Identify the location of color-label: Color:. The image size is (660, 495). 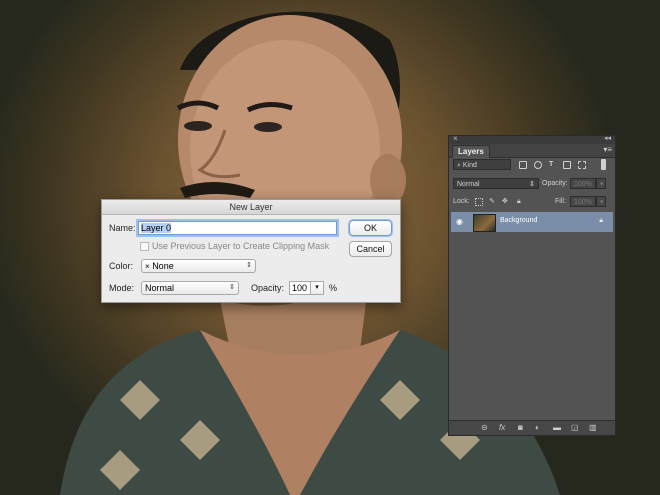
(121, 266).